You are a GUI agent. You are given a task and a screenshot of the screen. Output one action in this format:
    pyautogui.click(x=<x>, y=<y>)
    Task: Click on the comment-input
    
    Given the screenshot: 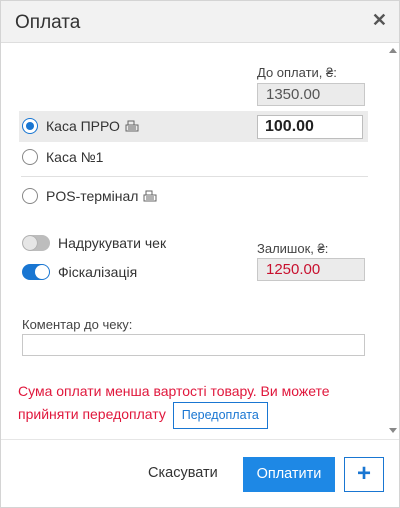 What is the action you would take?
    pyautogui.click(x=193, y=345)
    